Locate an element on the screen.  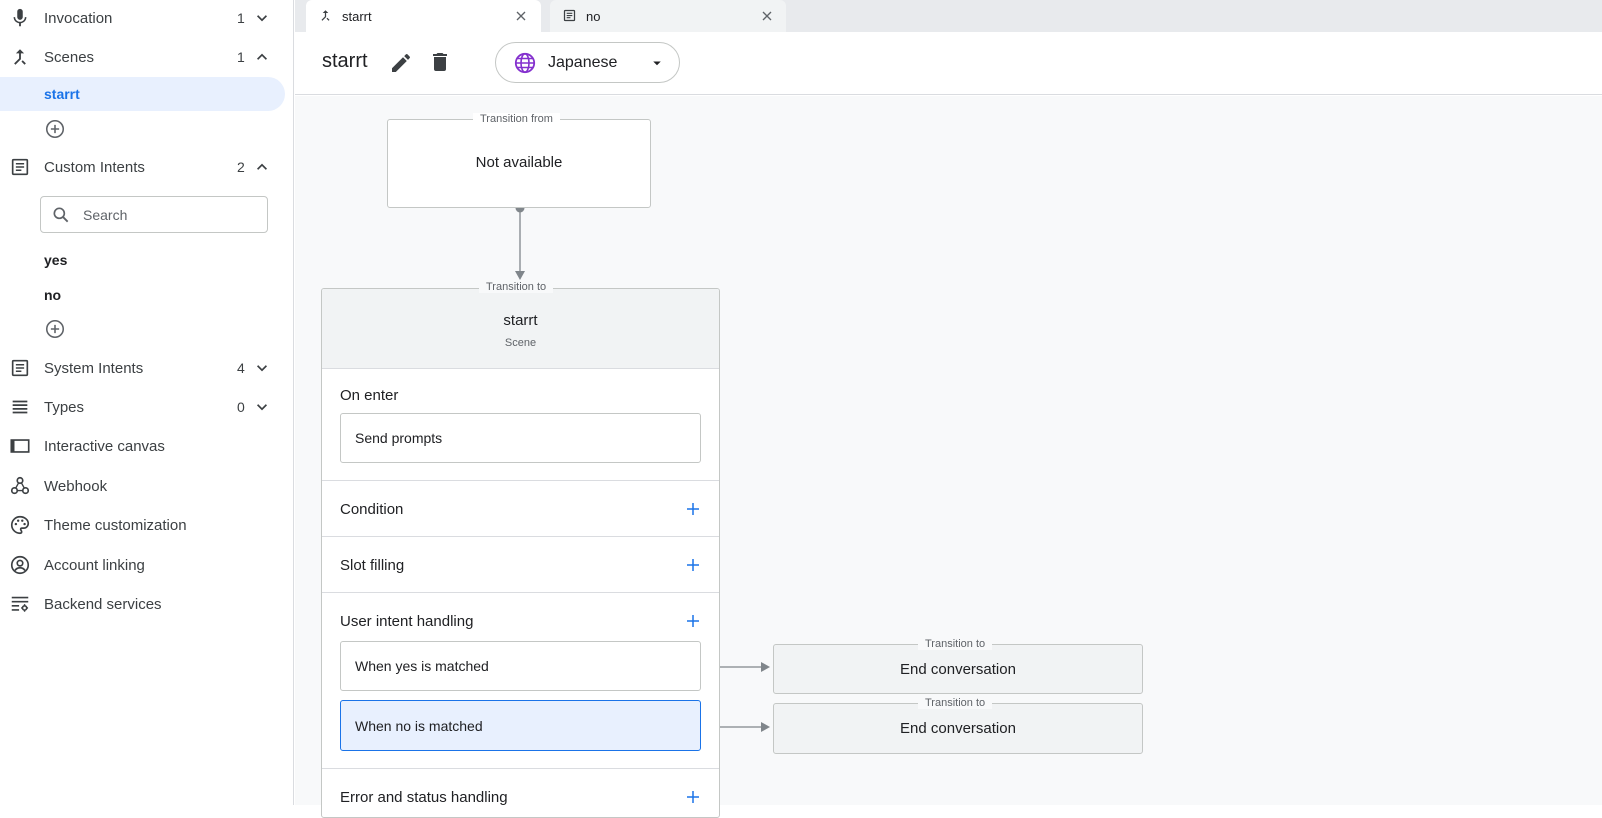
tab-starrt: starrt is located at coordinates (423, 16).